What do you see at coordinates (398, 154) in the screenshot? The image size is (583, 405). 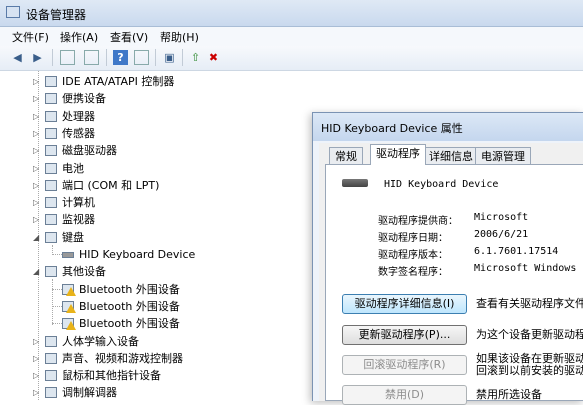 I see `tab-driver: 驱动程序` at bounding box center [398, 154].